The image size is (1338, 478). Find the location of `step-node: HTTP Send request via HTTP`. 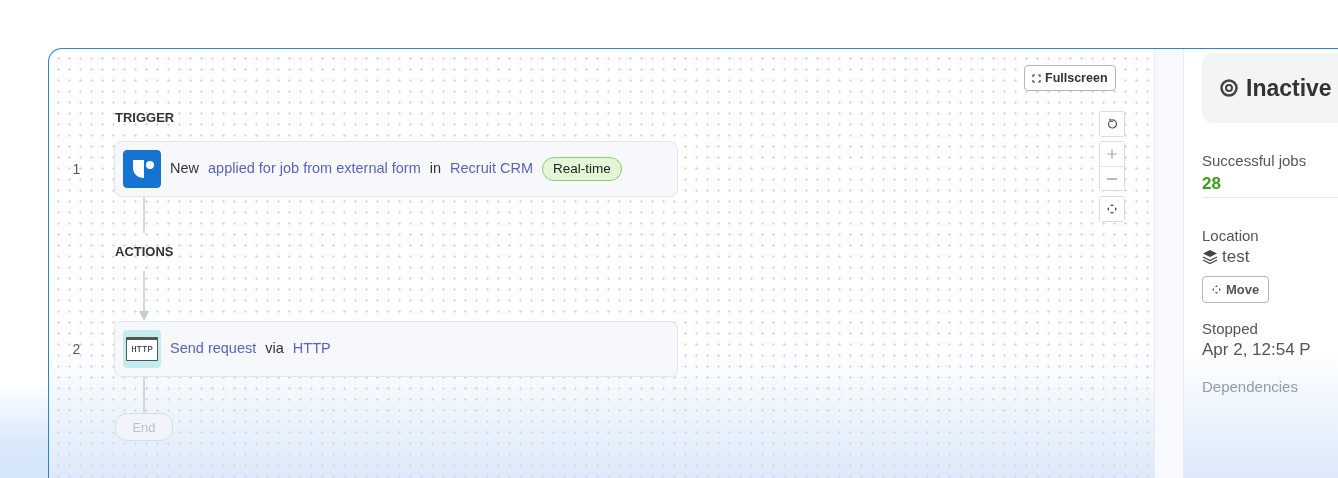

step-node: HTTP Send request via HTTP is located at coordinates (396, 349).